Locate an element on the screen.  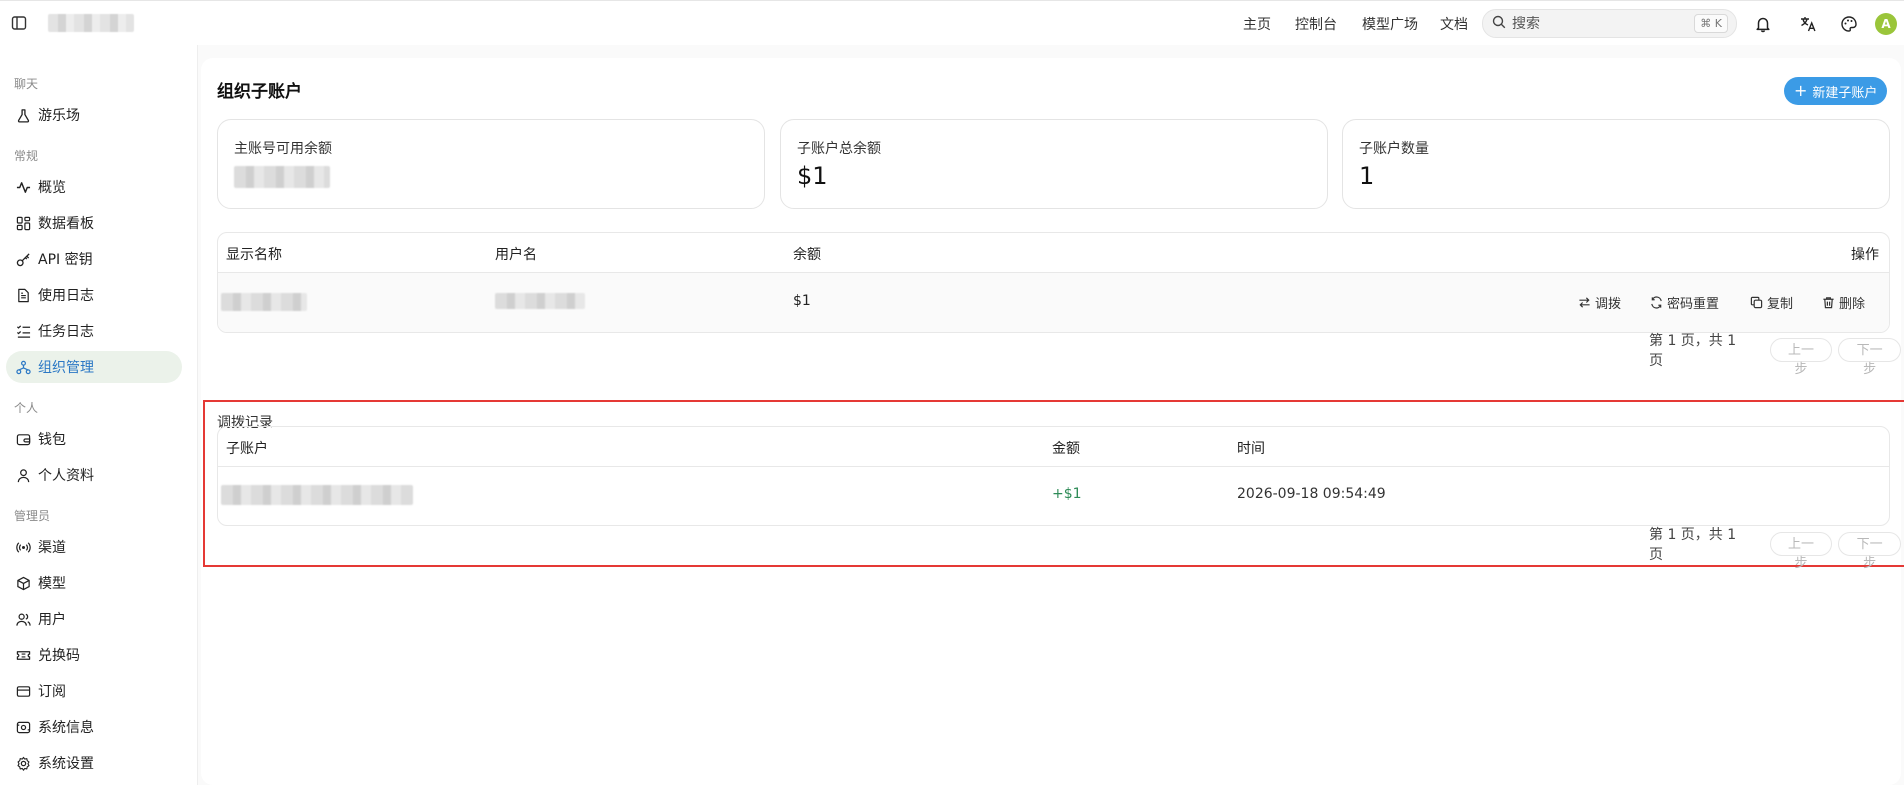
section-label-general: 常规 is located at coordinates (26, 156).